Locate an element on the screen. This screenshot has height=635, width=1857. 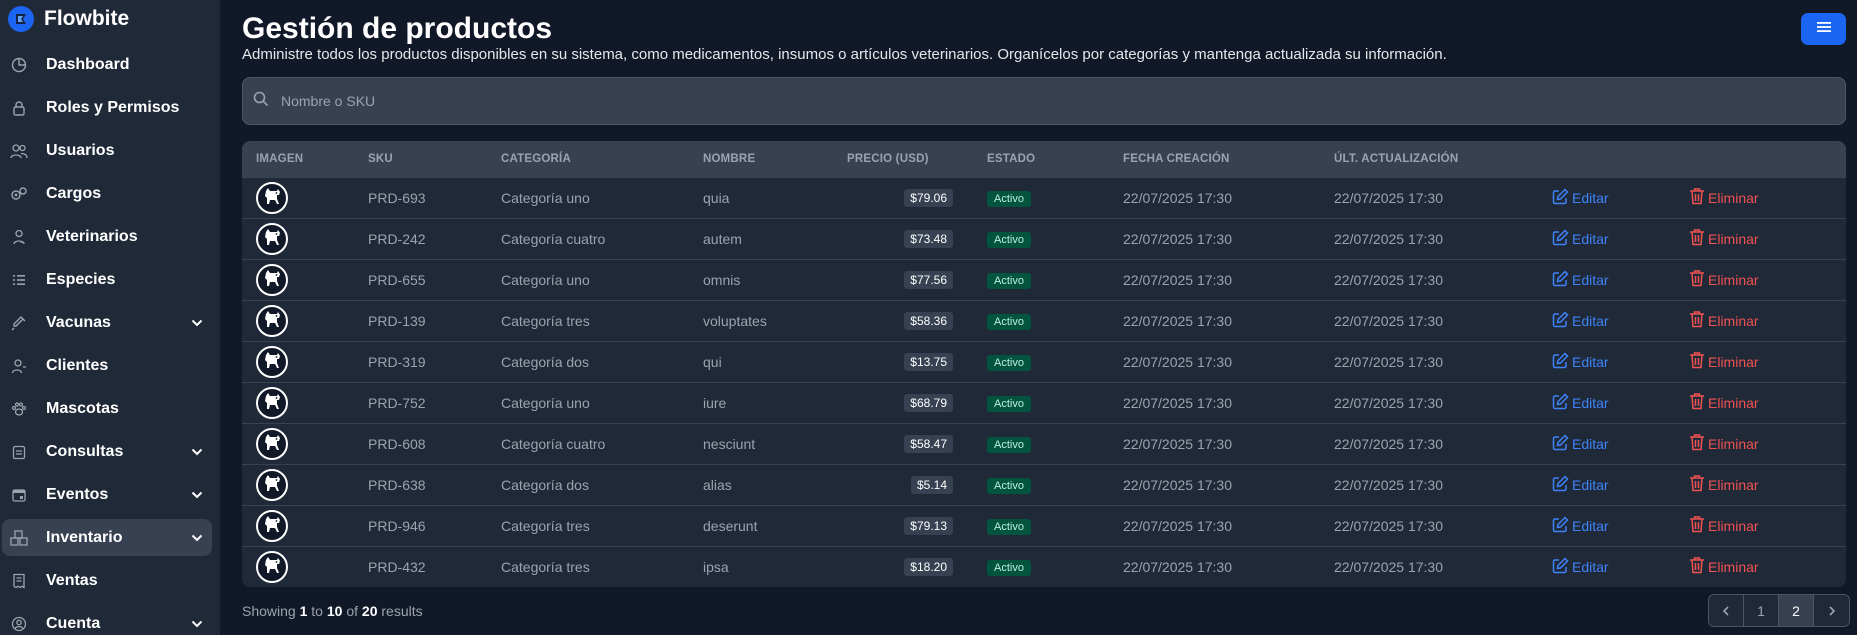
sidebar-item-roles-y-permisos: Roles y Permisos is located at coordinates (107, 107).